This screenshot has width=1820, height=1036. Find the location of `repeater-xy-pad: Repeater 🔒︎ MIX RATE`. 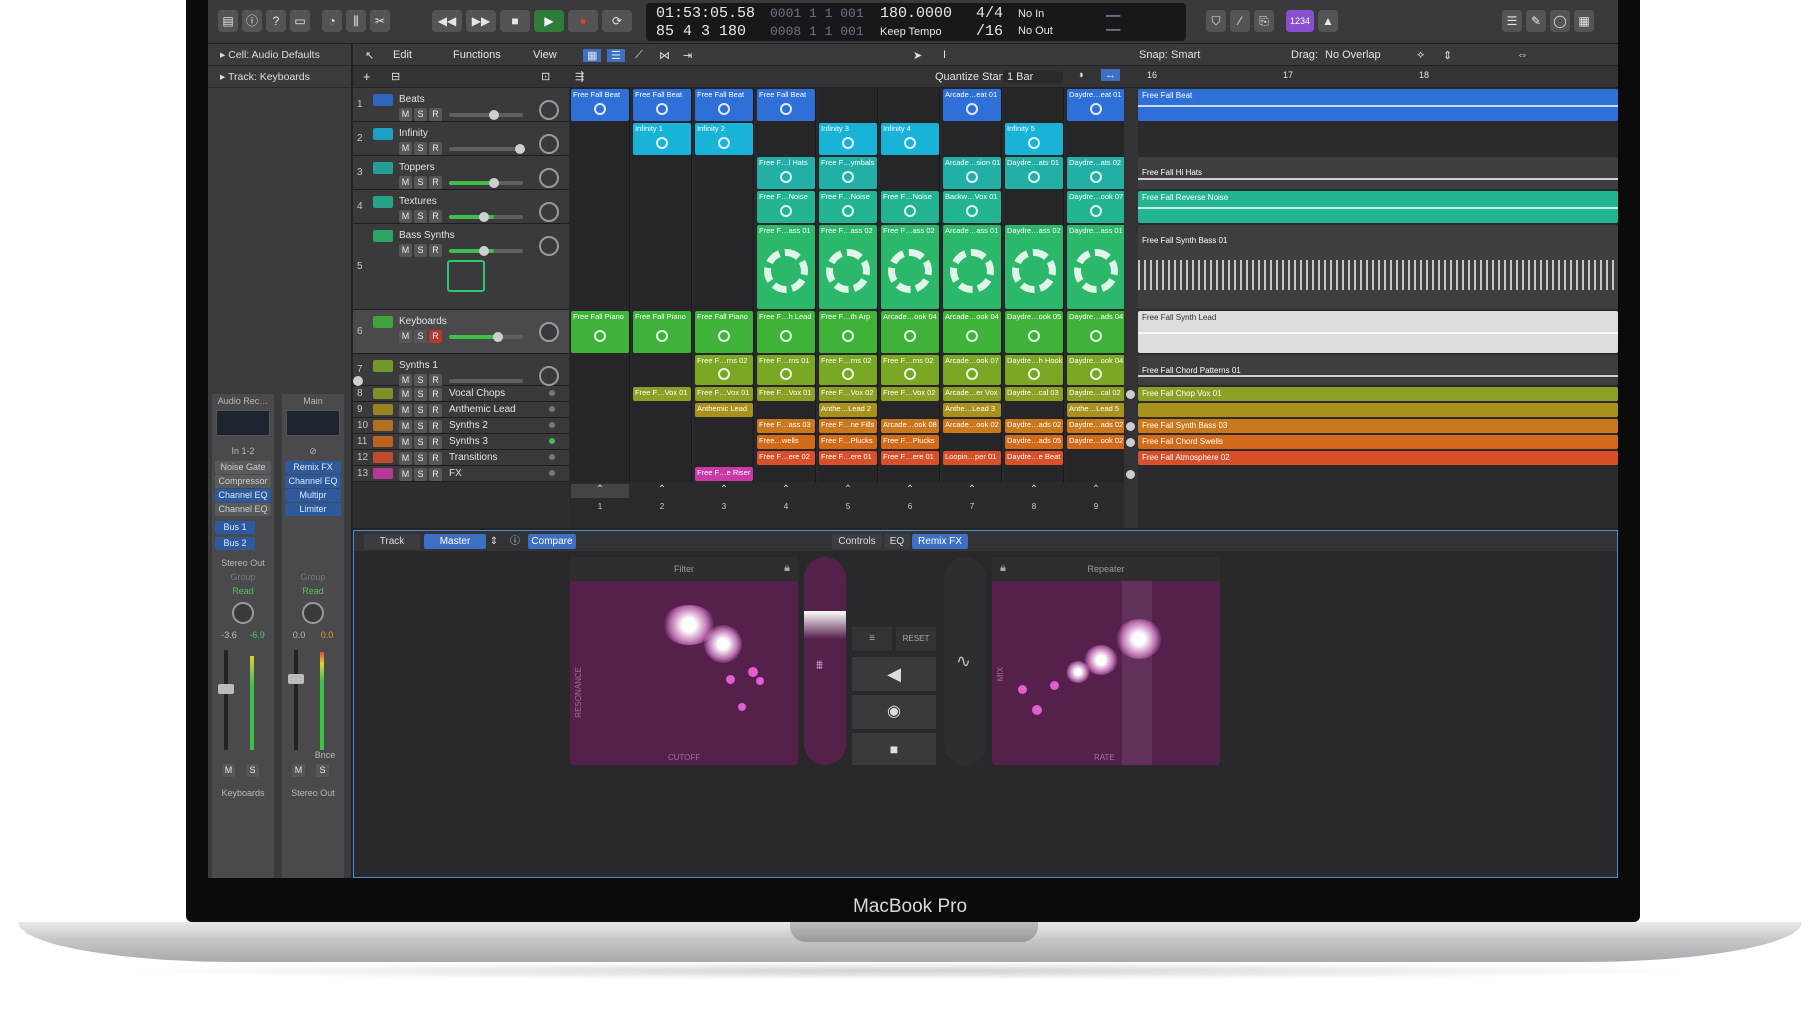

repeater-xy-pad: Repeater 🔒︎ MIX RATE is located at coordinates (1106, 661).